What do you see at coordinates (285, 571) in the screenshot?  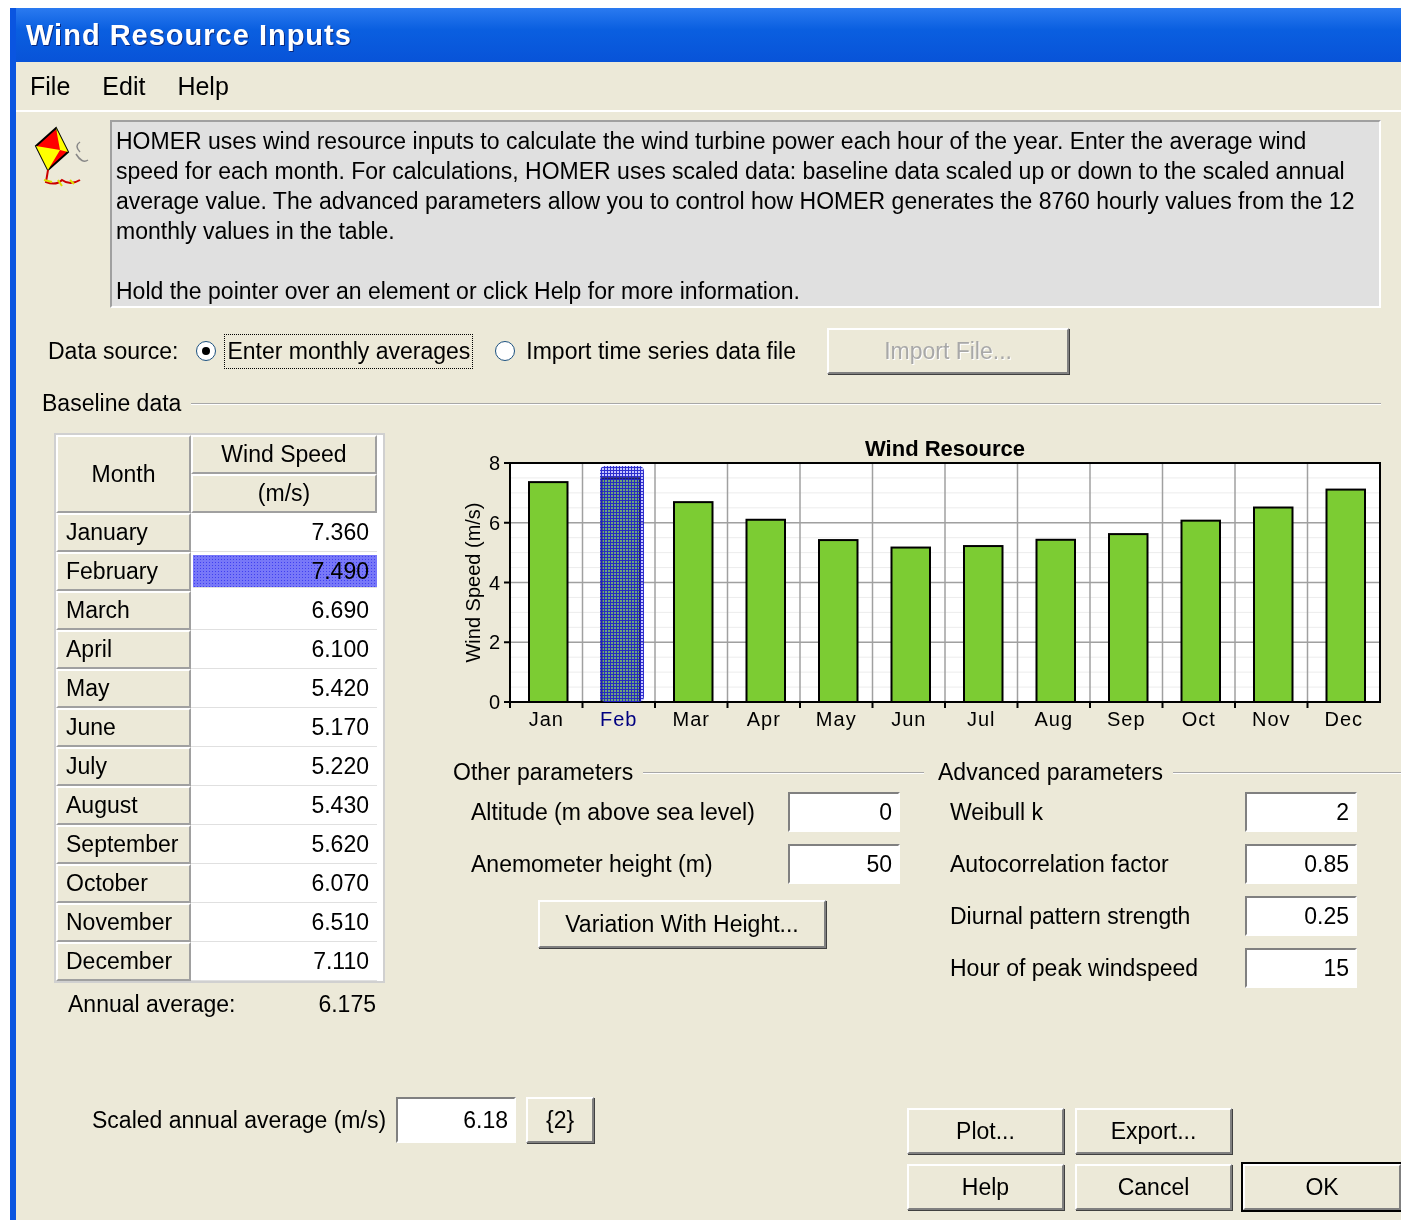 I see `table-cell: 7.490` at bounding box center [285, 571].